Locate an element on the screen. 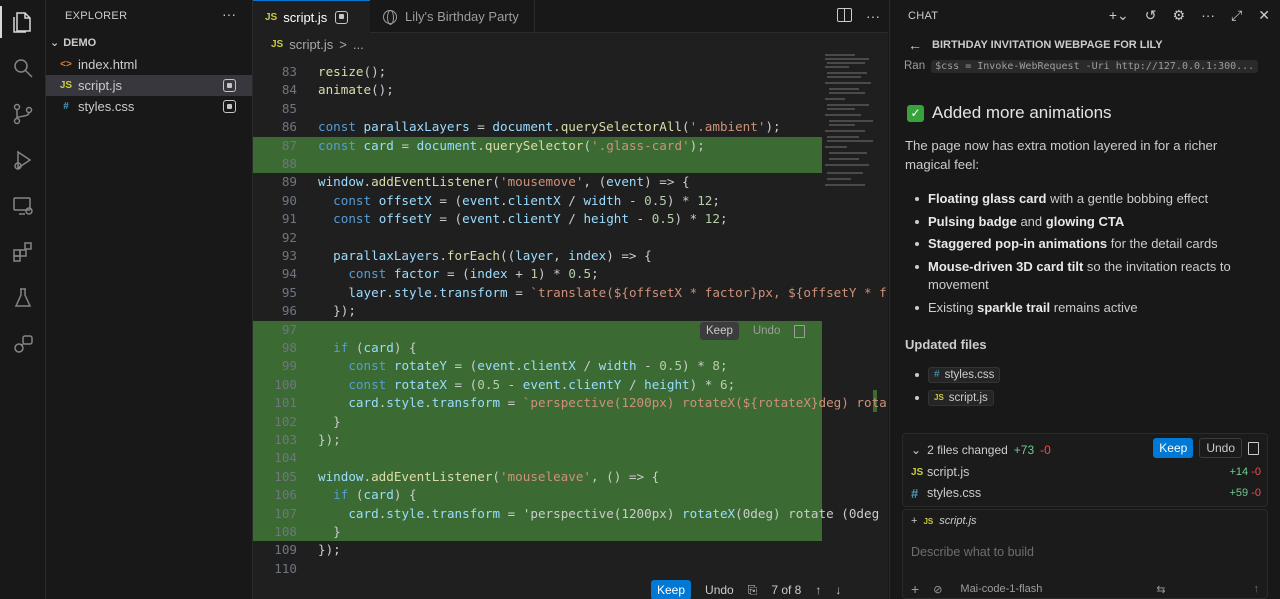 This screenshot has height=599, width=1280. undo-all-button: Undo is located at coordinates (1220, 448).